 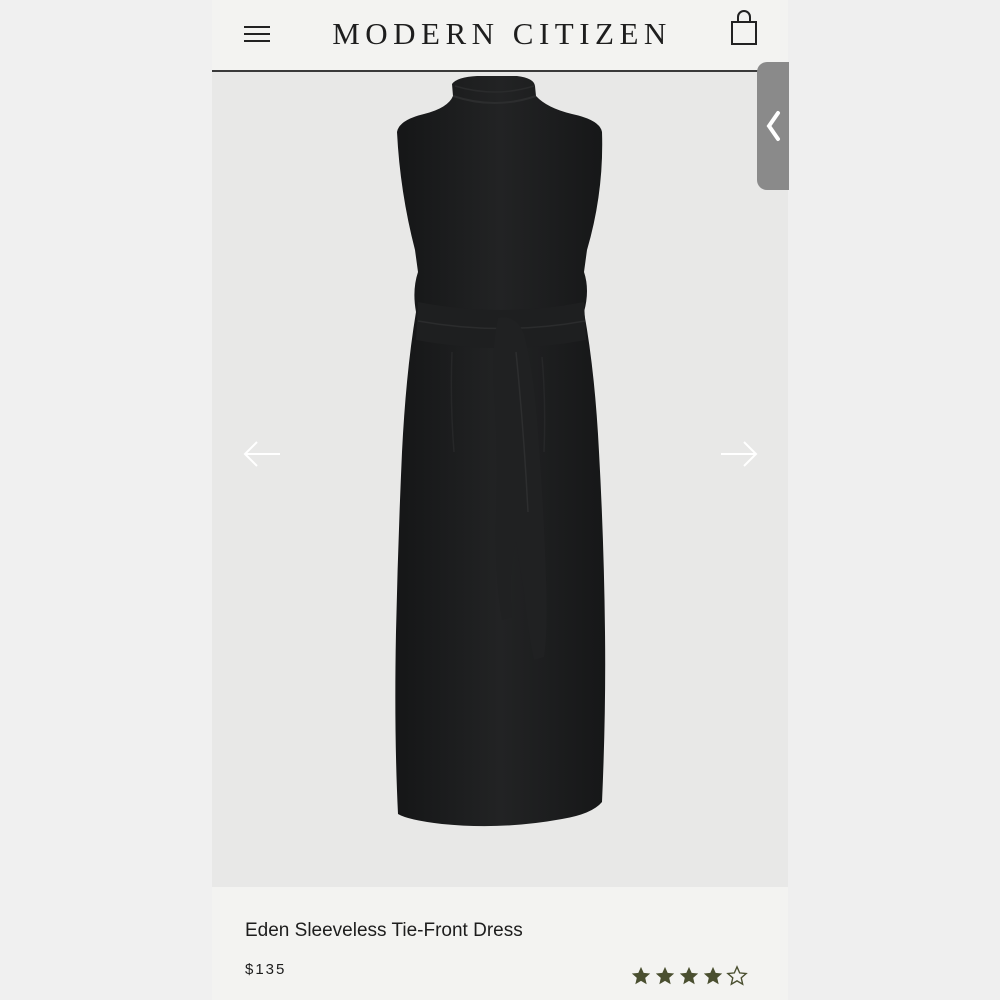 What do you see at coordinates (266, 969) in the screenshot?
I see `product-price: $135` at bounding box center [266, 969].